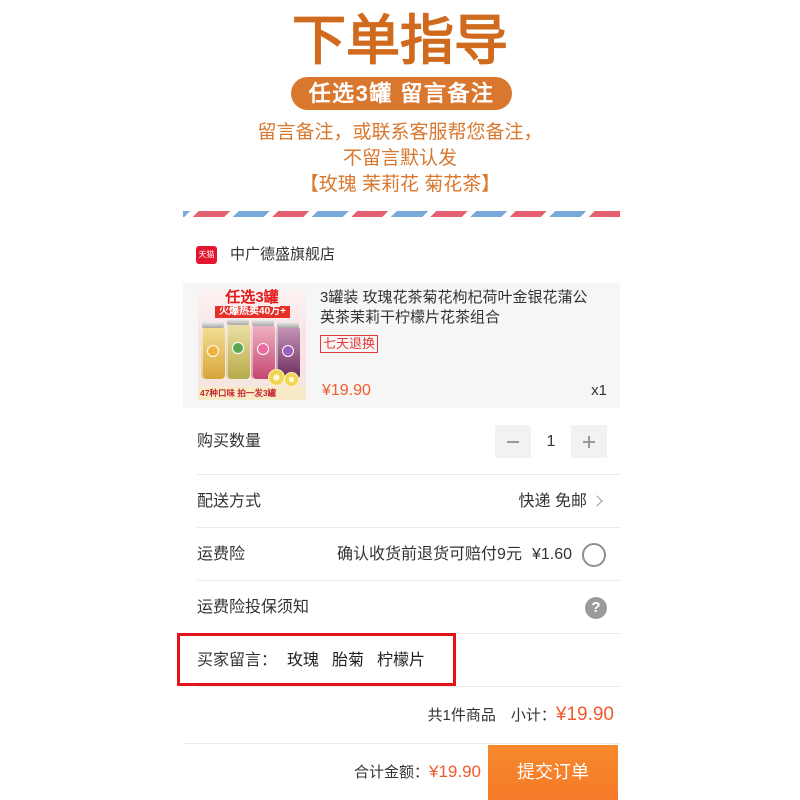 The height and width of the screenshot is (800, 800). I want to click on image-headline: 任选3罐, so click(252, 297).